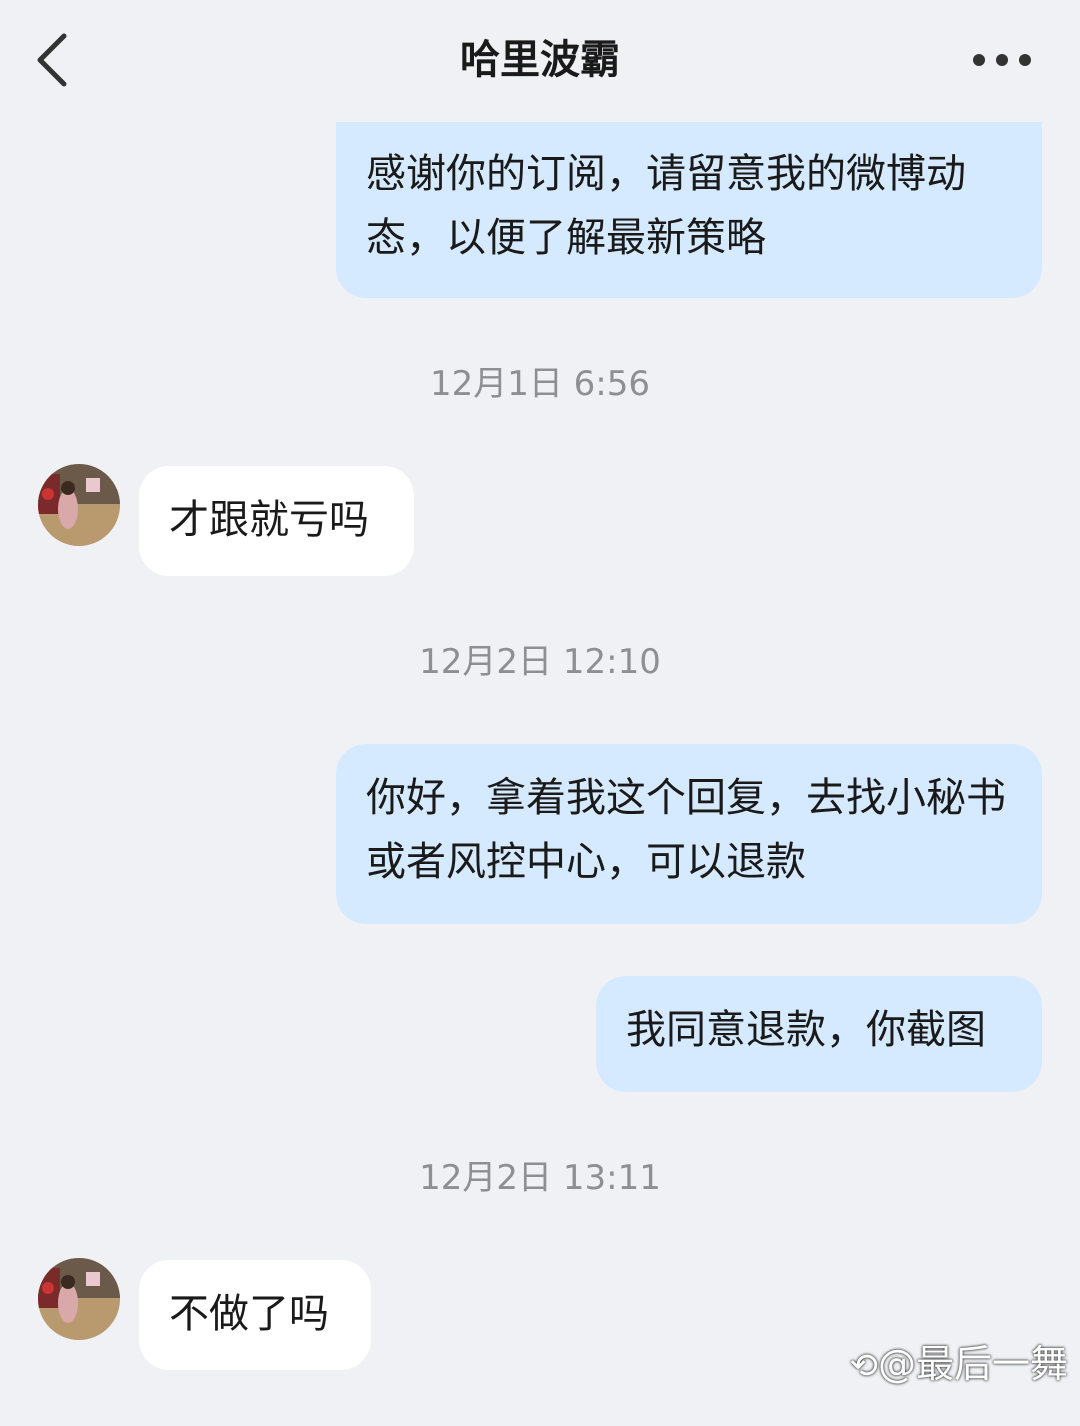 The height and width of the screenshot is (1426, 1080). I want to click on timestamp: 12月2日 12:10, so click(540, 662).